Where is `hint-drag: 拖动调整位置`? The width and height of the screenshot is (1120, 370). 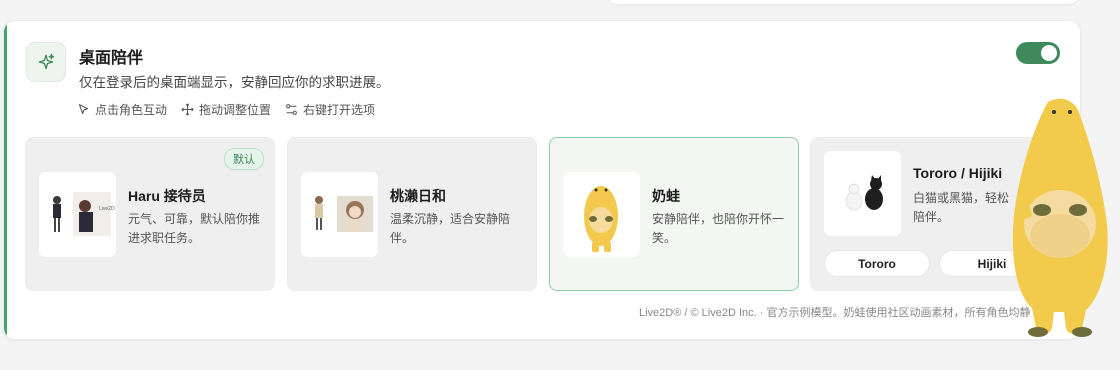 hint-drag: 拖动调整位置 is located at coordinates (226, 109).